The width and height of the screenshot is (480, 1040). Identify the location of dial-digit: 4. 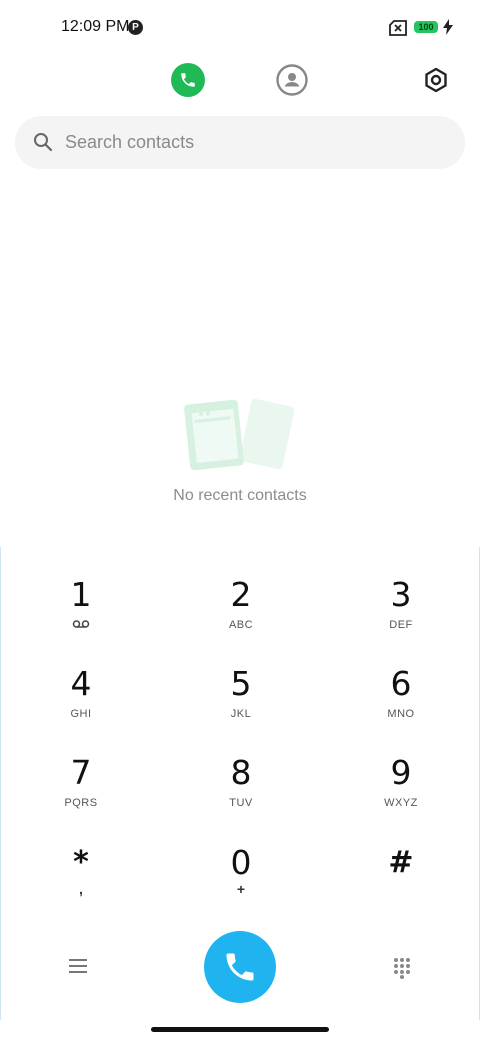
(81, 683).